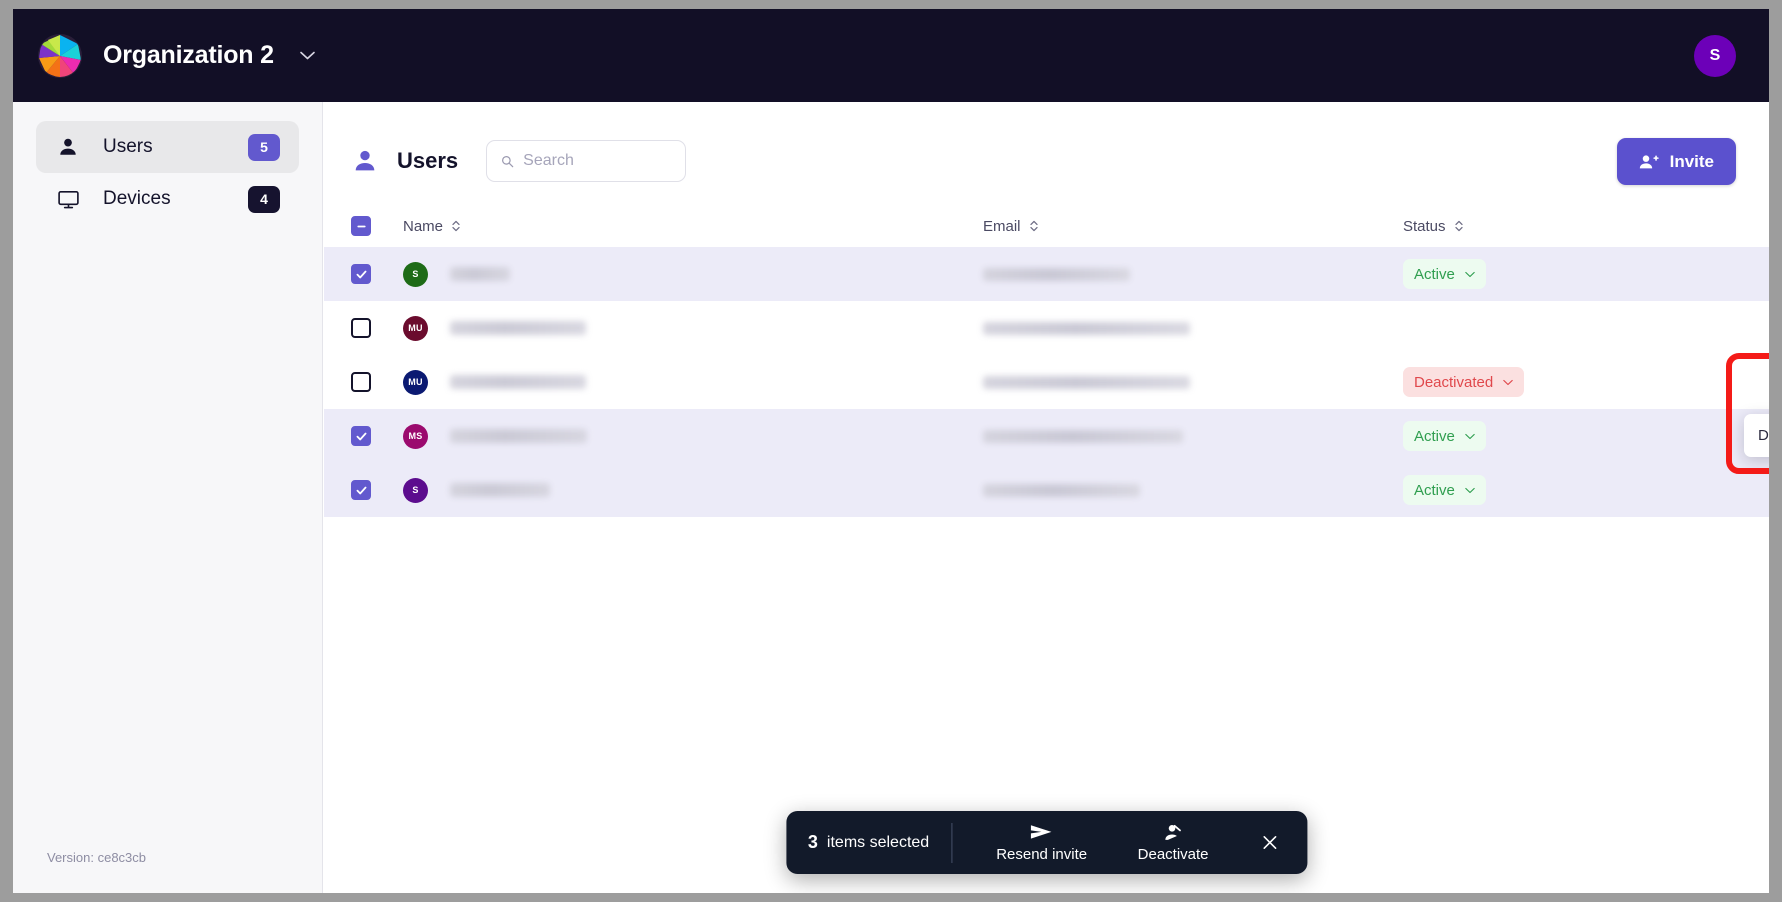 This screenshot has height=902, width=1782. Describe the element at coordinates (423, 226) in the screenshot. I see `column-header-name-label: Name` at that location.